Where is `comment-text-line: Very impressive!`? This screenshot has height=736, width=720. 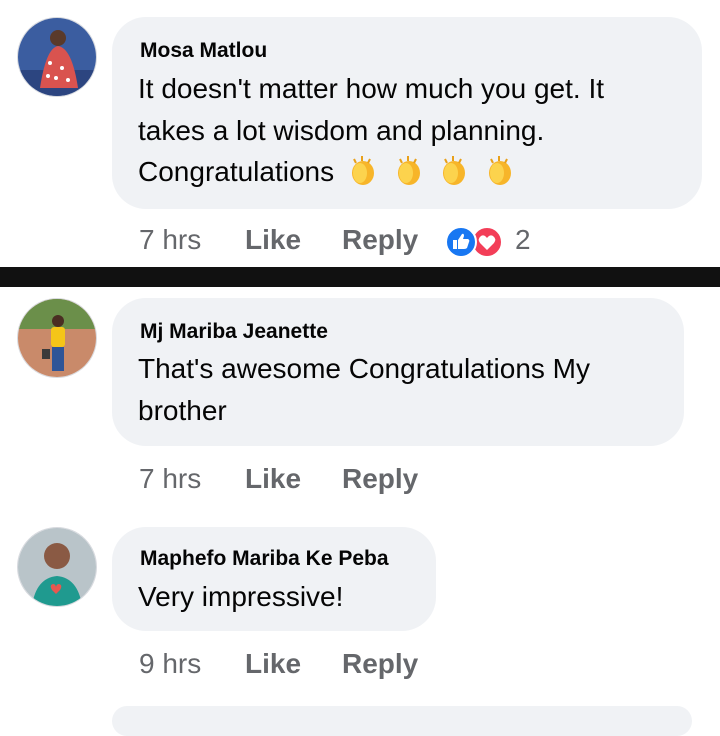
comment-text-line: Very impressive! is located at coordinates (241, 596).